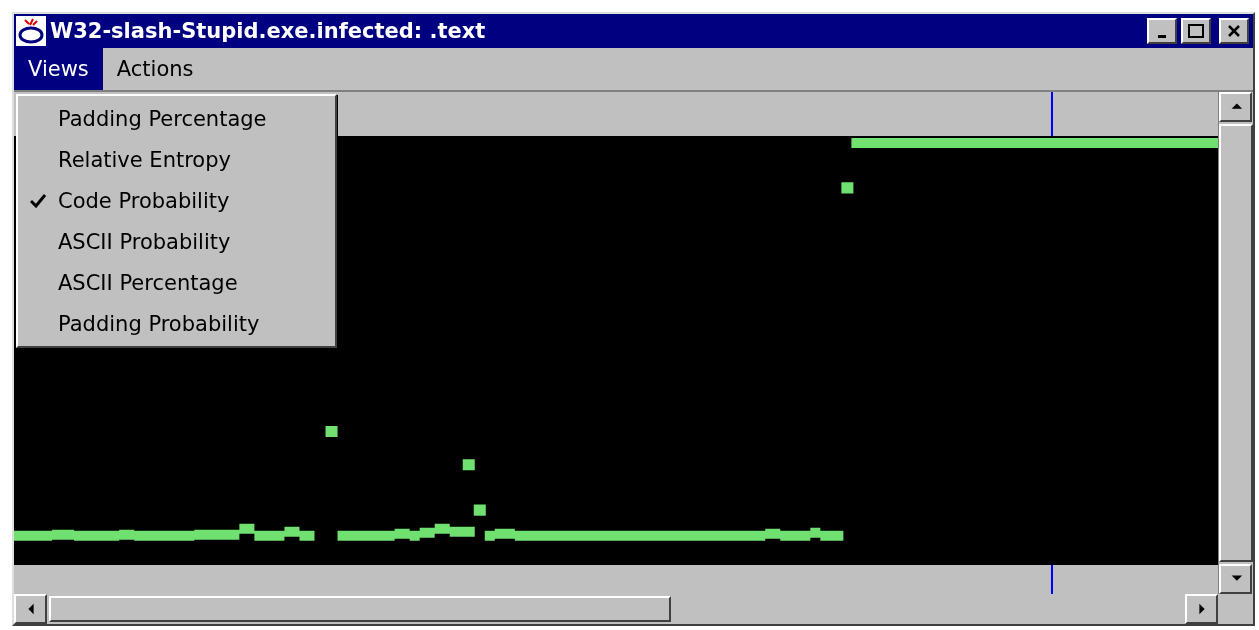  I want to click on maximize-button, so click(1196, 31).